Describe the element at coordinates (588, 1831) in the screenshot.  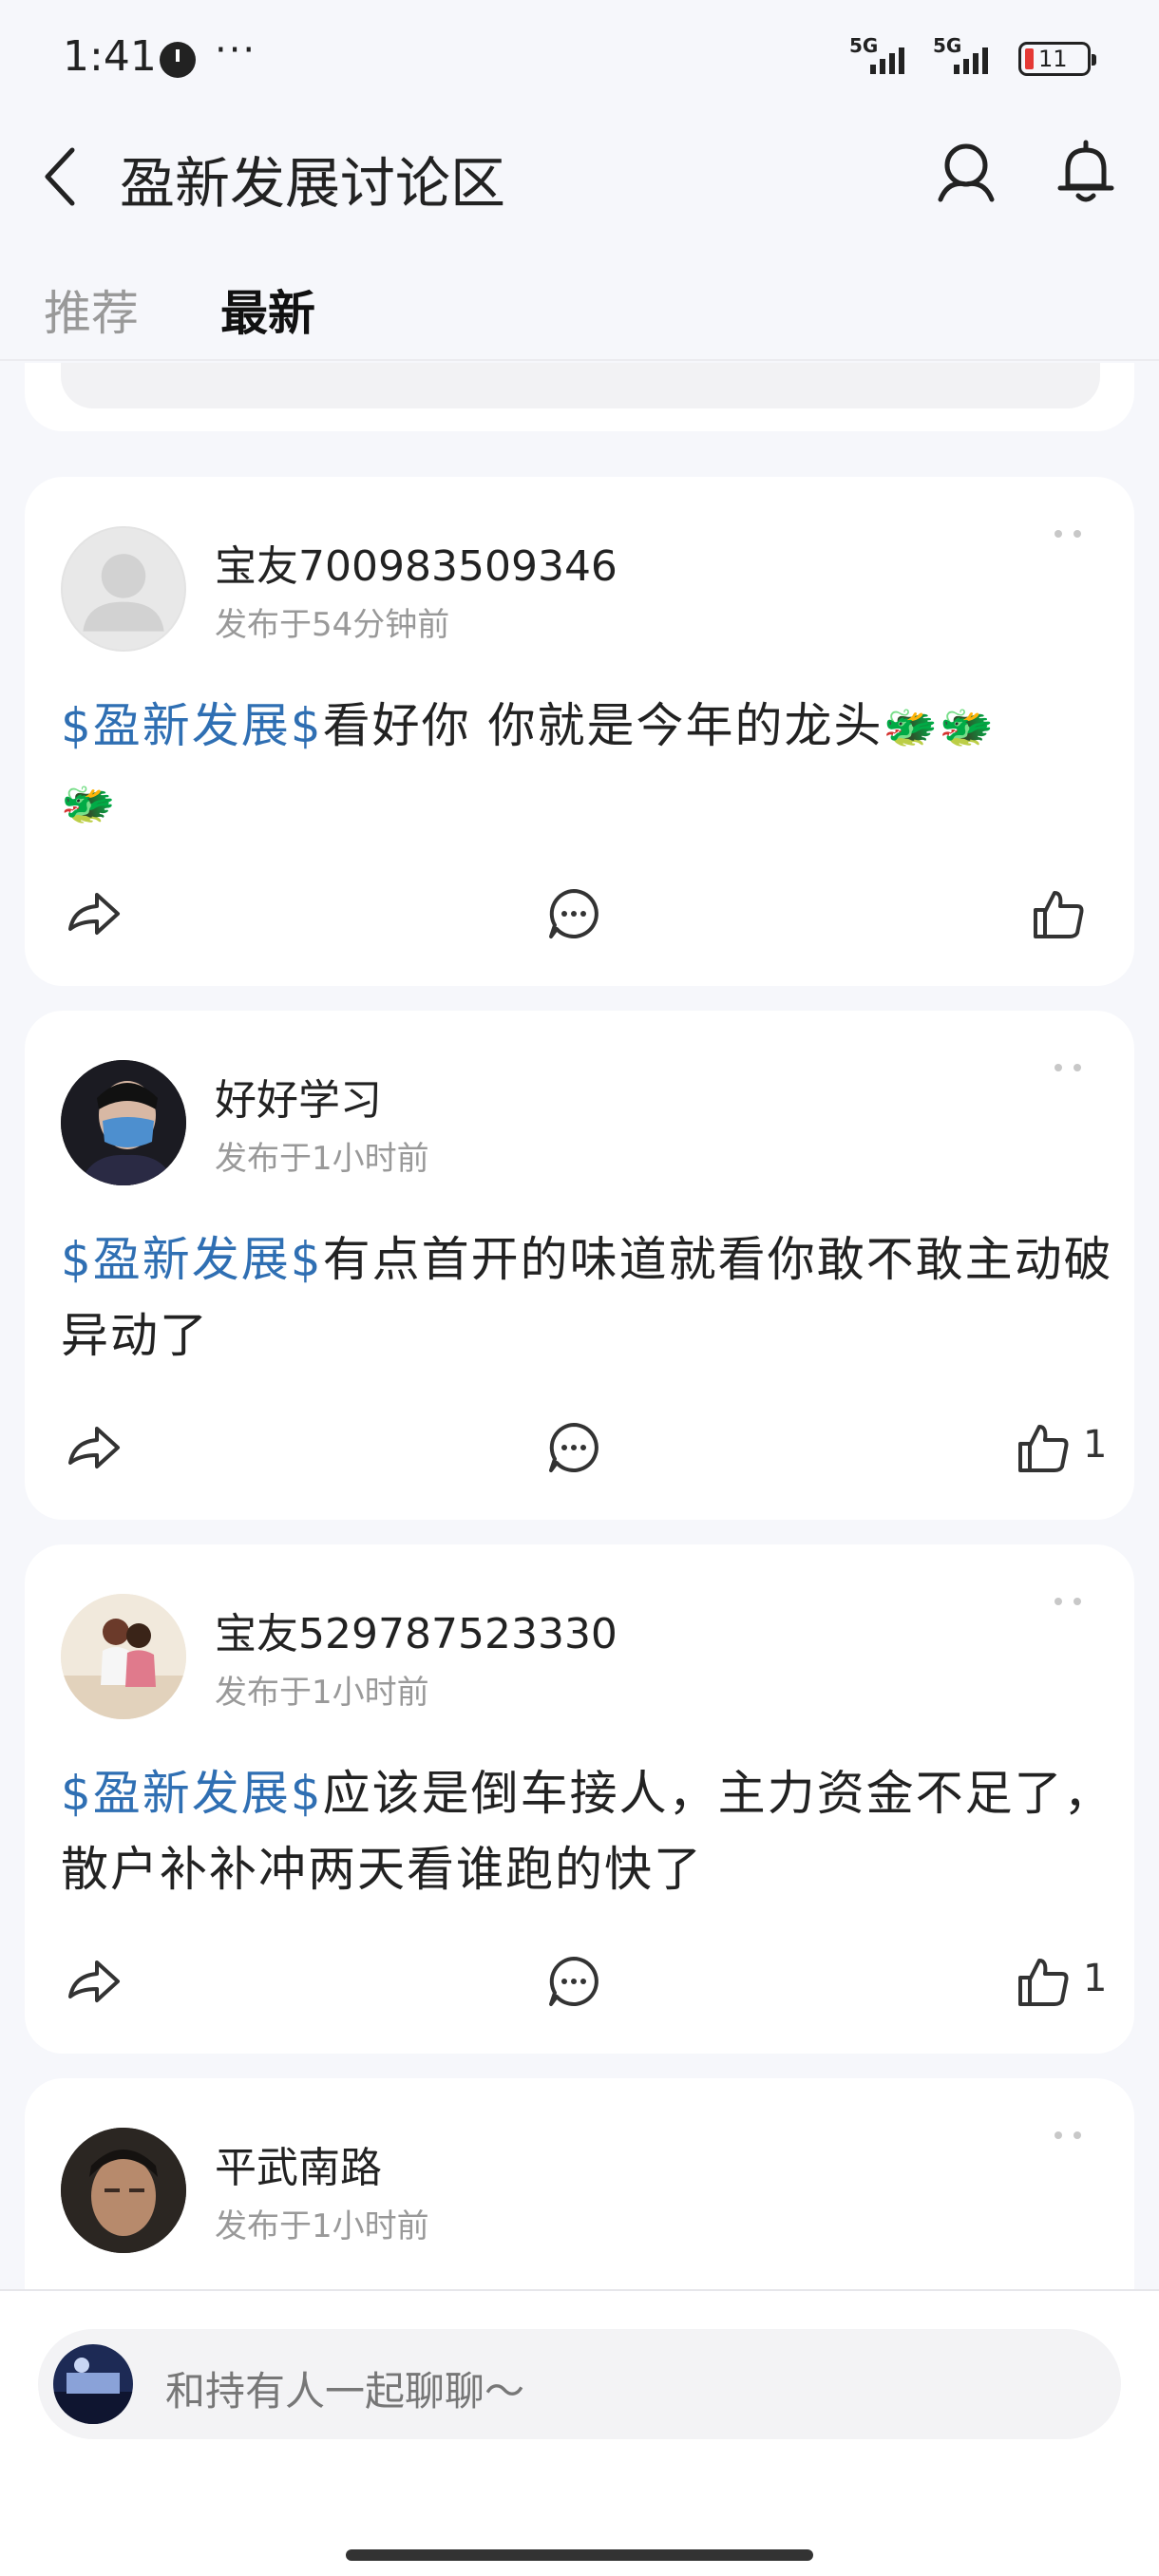
I see `post-content: $盈新发展$应该是倒车接人，主力资金不足了，散户补补冲两天看谁跑的快了` at that location.